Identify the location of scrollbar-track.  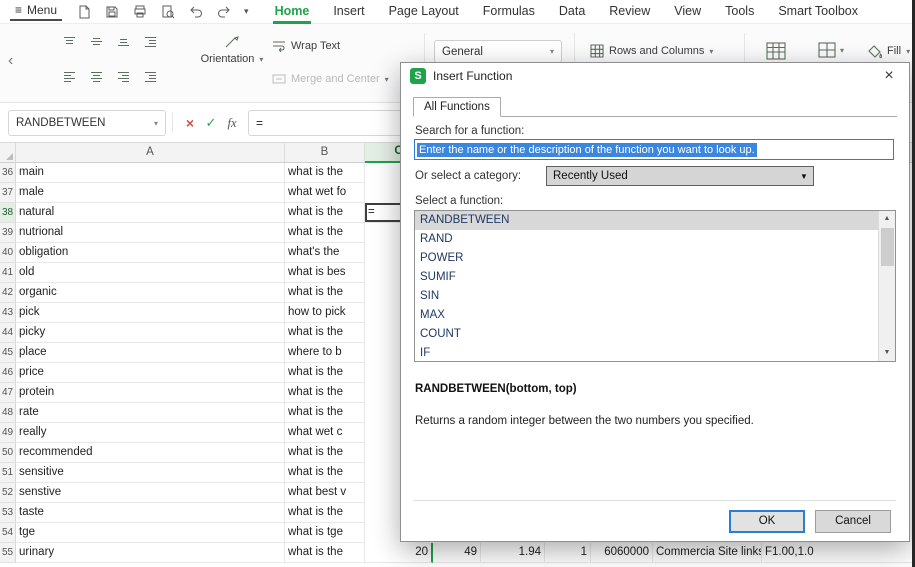
(887, 306).